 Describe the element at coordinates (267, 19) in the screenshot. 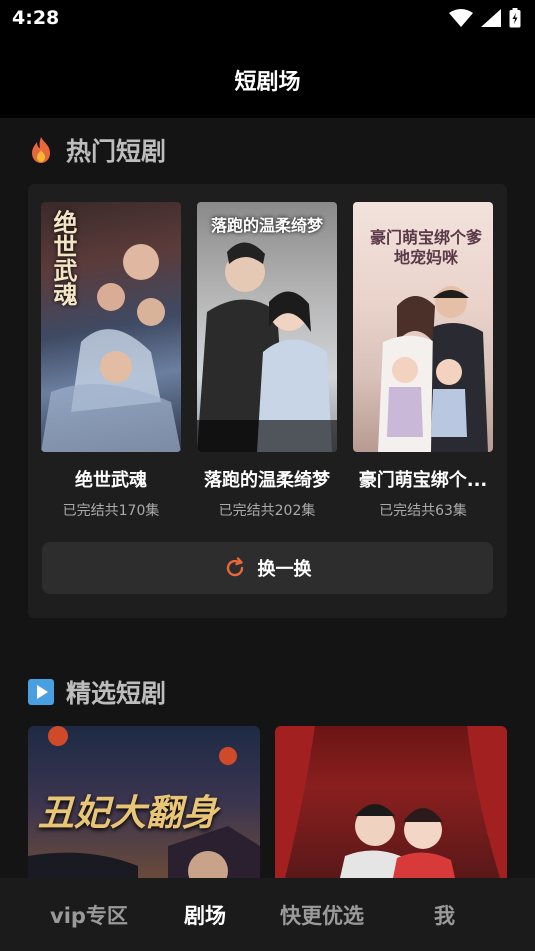

I see `status-bar: 4:28` at that location.